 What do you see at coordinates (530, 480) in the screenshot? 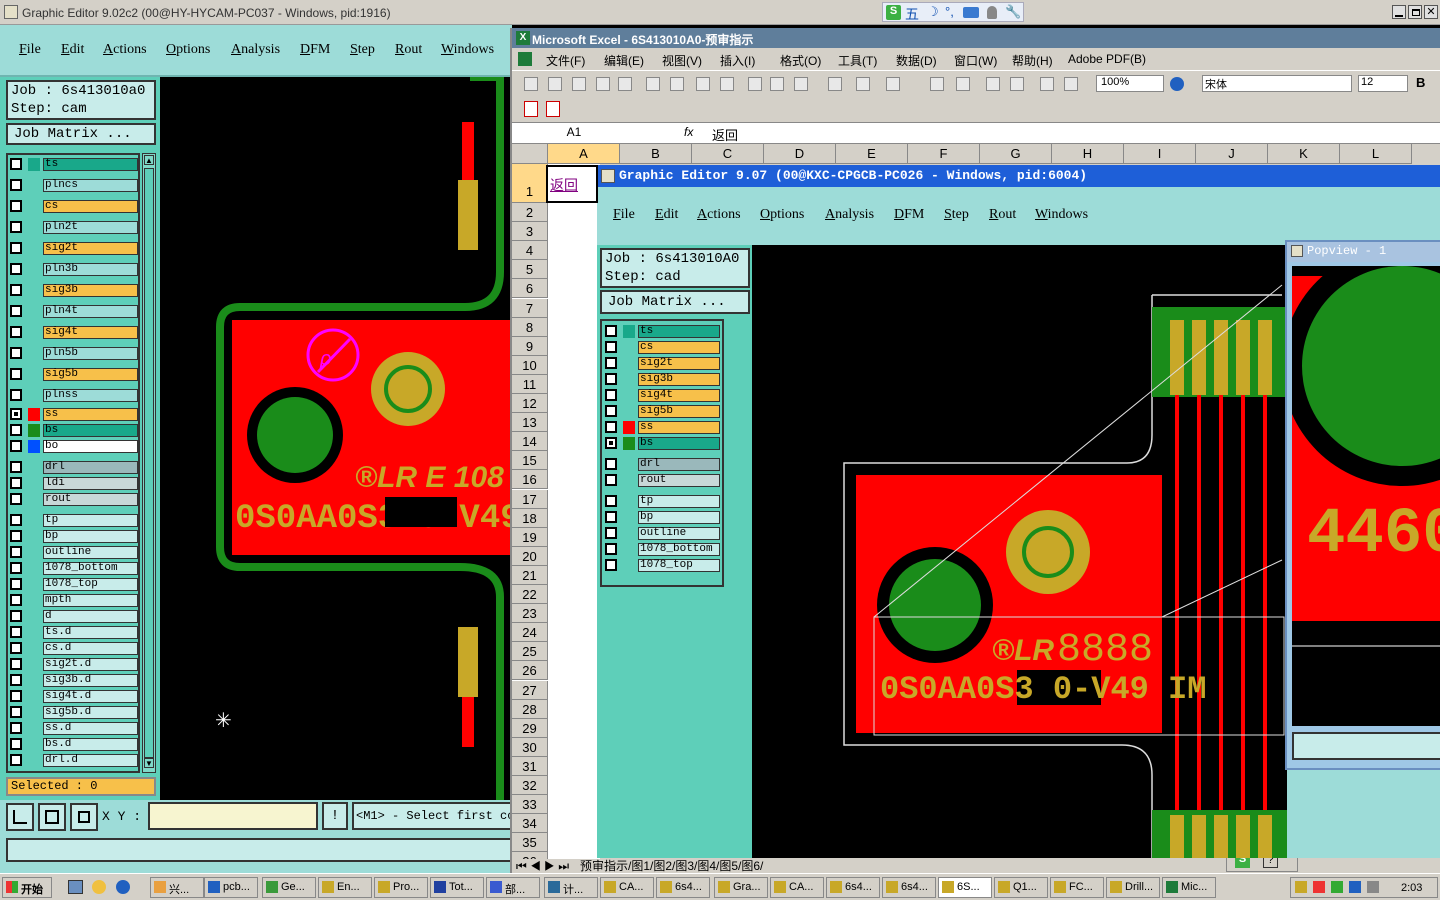
I see `row-header: 16` at bounding box center [530, 480].